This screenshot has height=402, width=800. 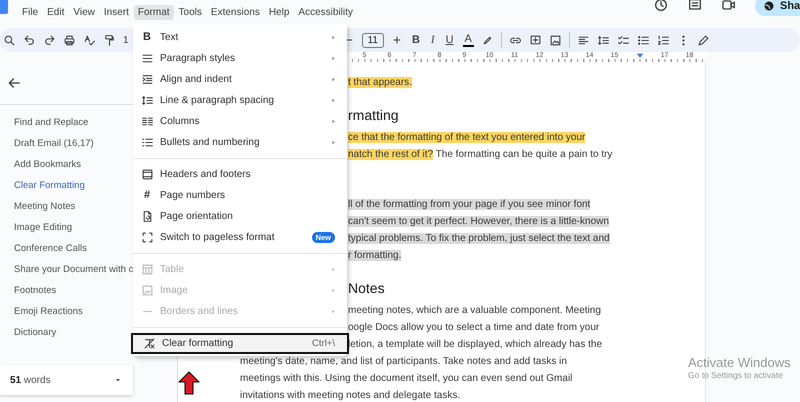 What do you see at coordinates (190, 12) in the screenshot?
I see `menu-item: Tools` at bounding box center [190, 12].